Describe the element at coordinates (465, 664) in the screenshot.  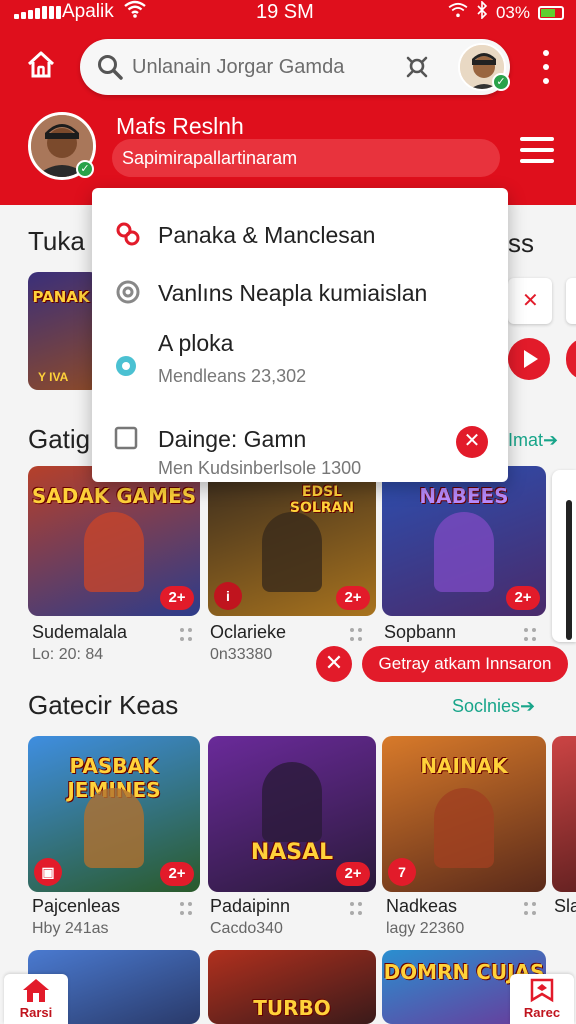
I see `toast-action-button: Getray atkam Innsaron` at that location.